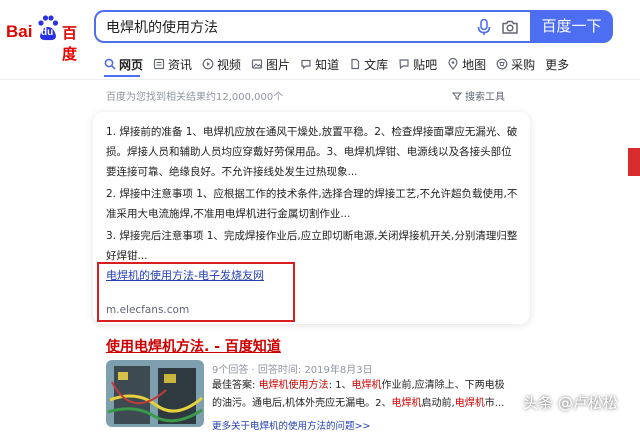 The width and height of the screenshot is (640, 432). I want to click on snippet-text: : 1、, so click(340, 385).